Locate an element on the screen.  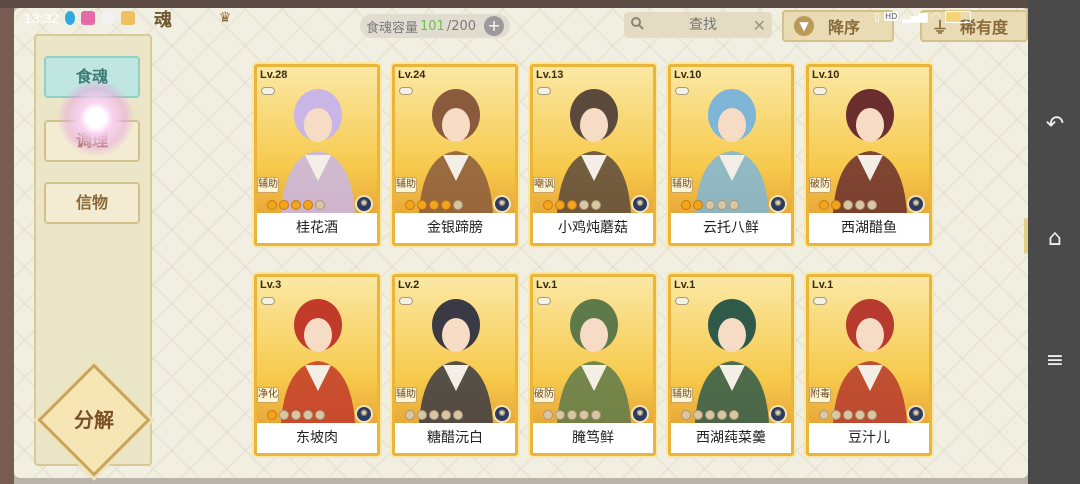
app-icon-blue is located at coordinates (70, 18).